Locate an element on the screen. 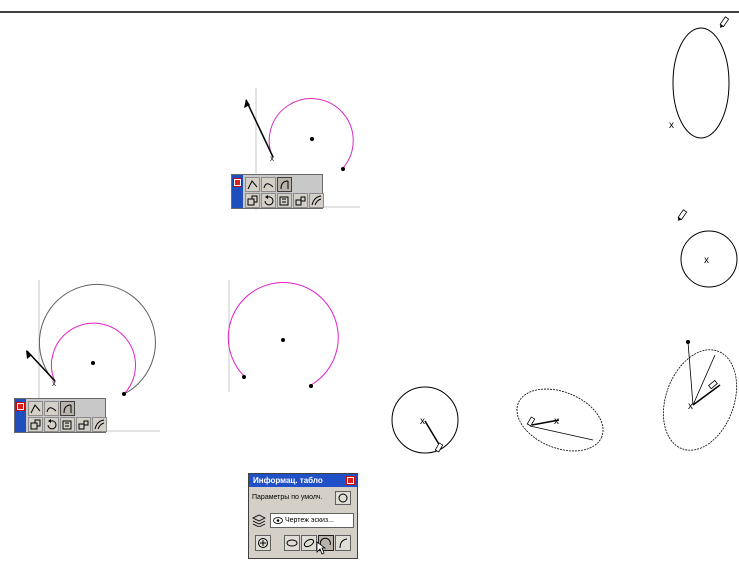 The height and width of the screenshot is (562, 739). example-ellipse-diag: x is located at coordinates (560, 420).